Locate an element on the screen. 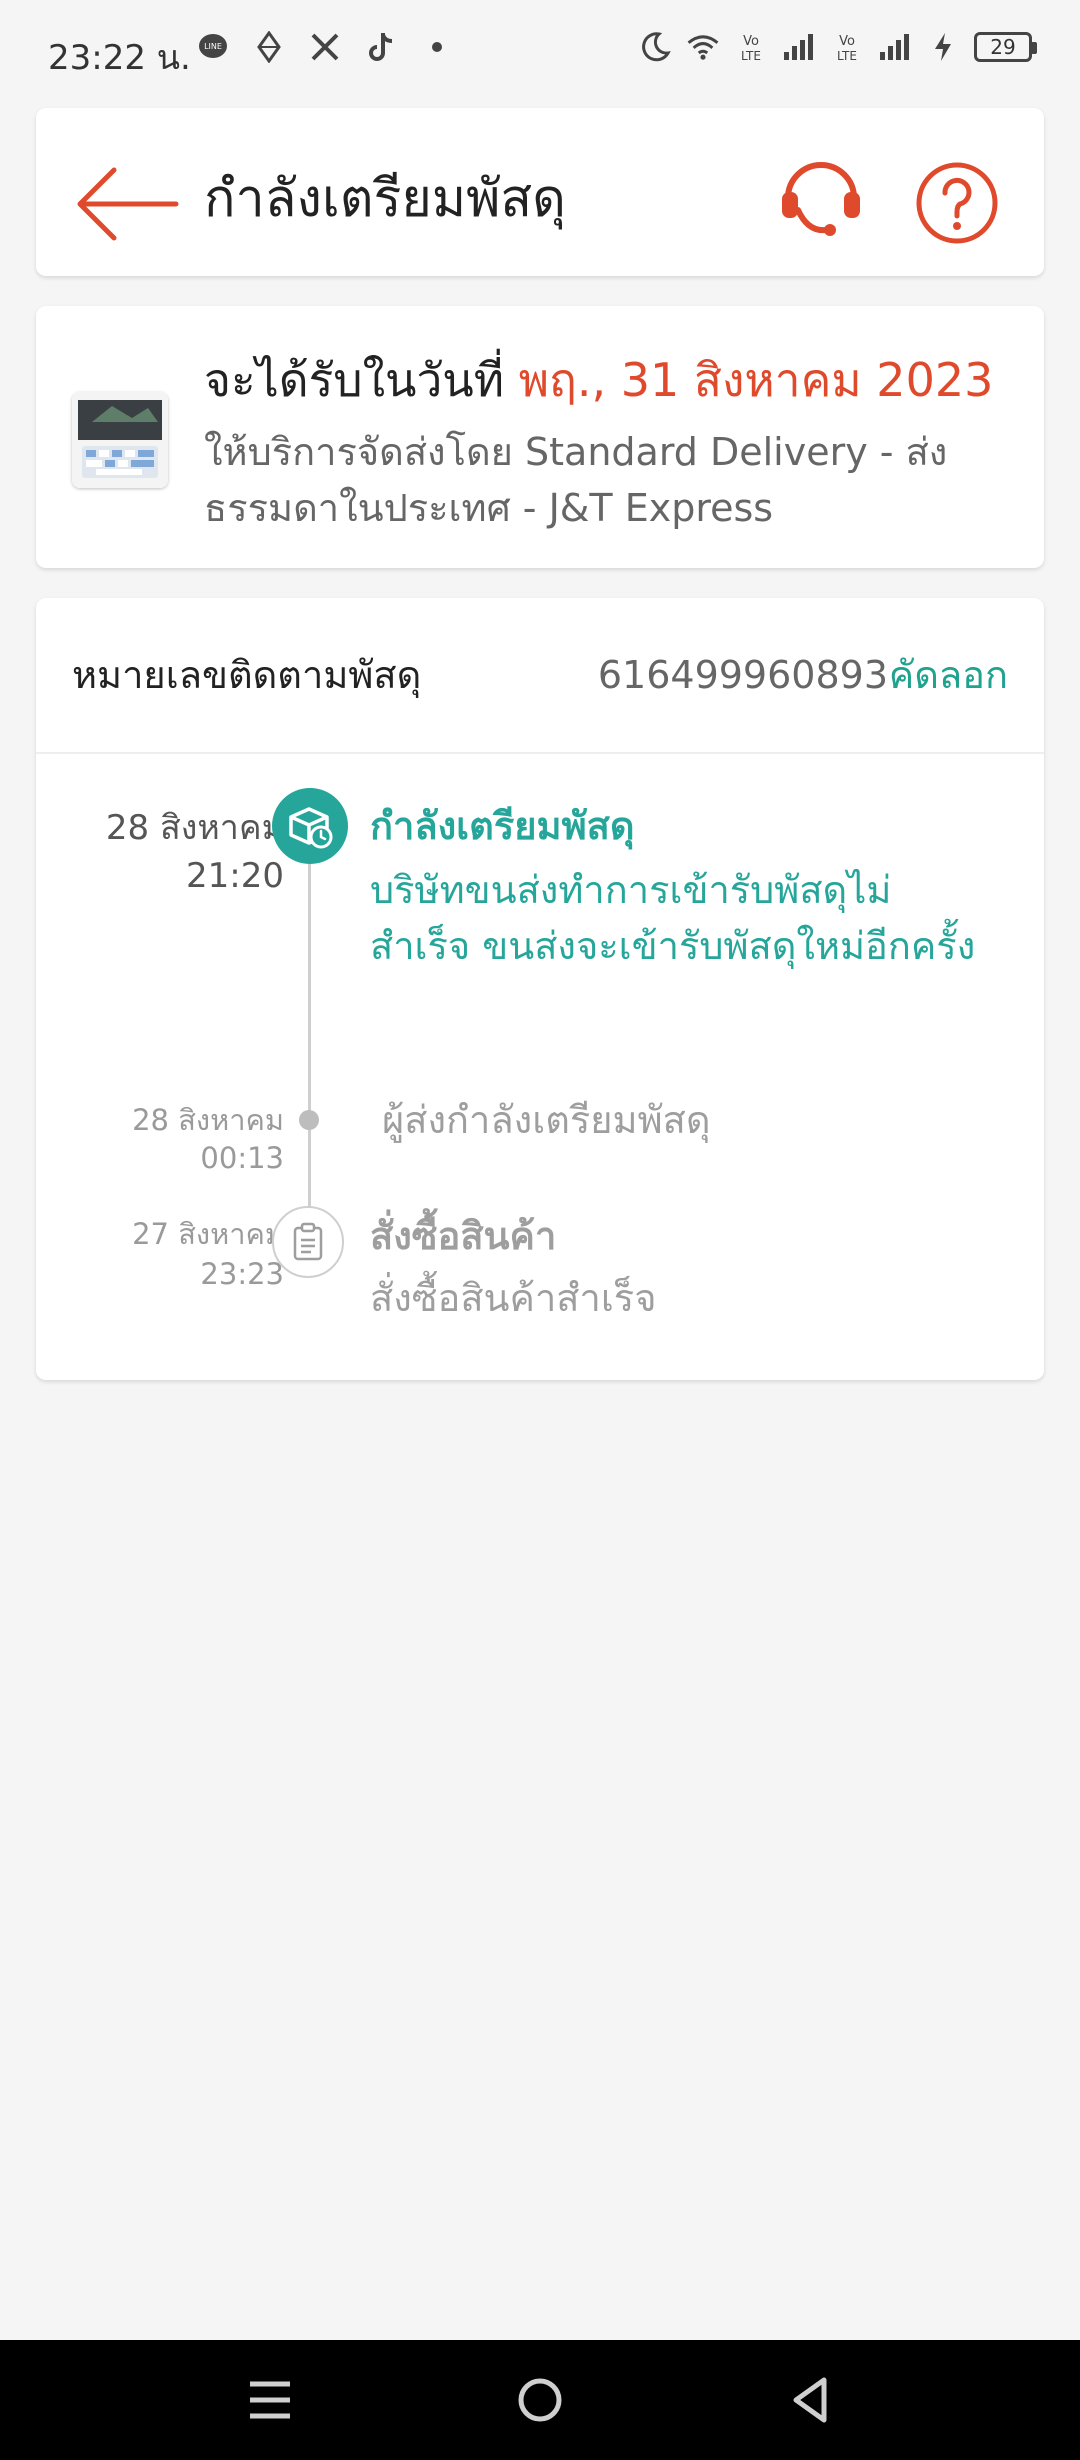  header-bar: กำลังเตรียมพัสดุ is located at coordinates (540, 192).